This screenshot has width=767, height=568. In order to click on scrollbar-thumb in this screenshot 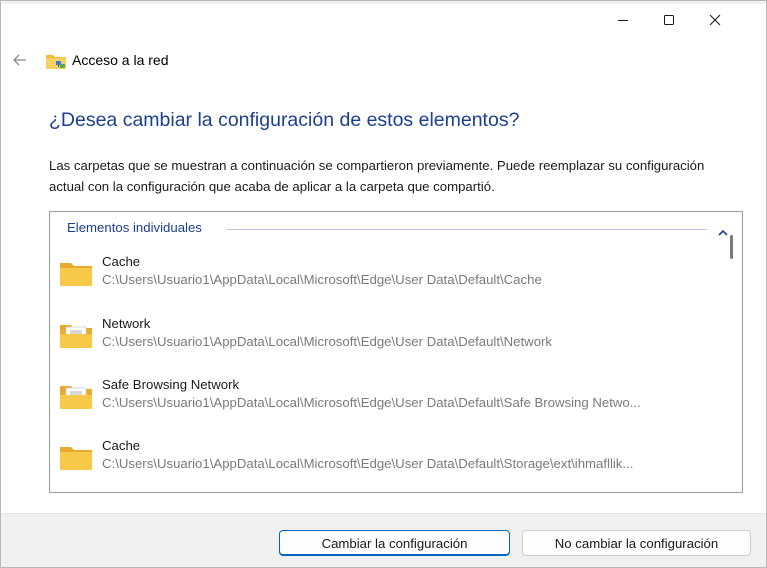, I will do `click(731, 247)`.